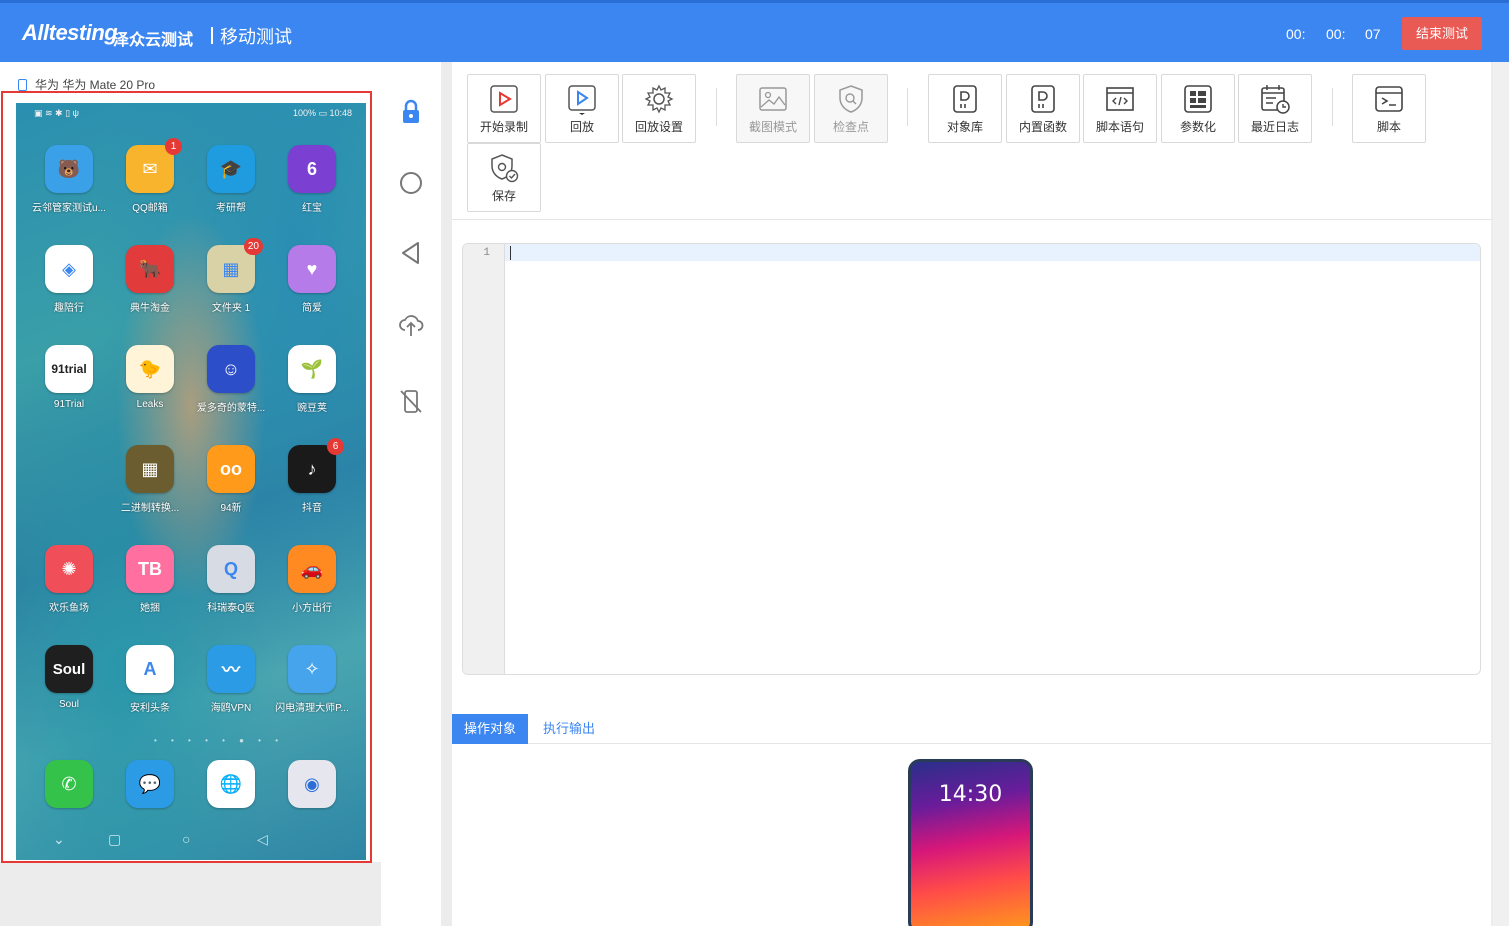 This screenshot has width=1509, height=926. I want to click on status-icons-left: ▣ ≋ ✱ ▯ ψ, so click(56, 113).